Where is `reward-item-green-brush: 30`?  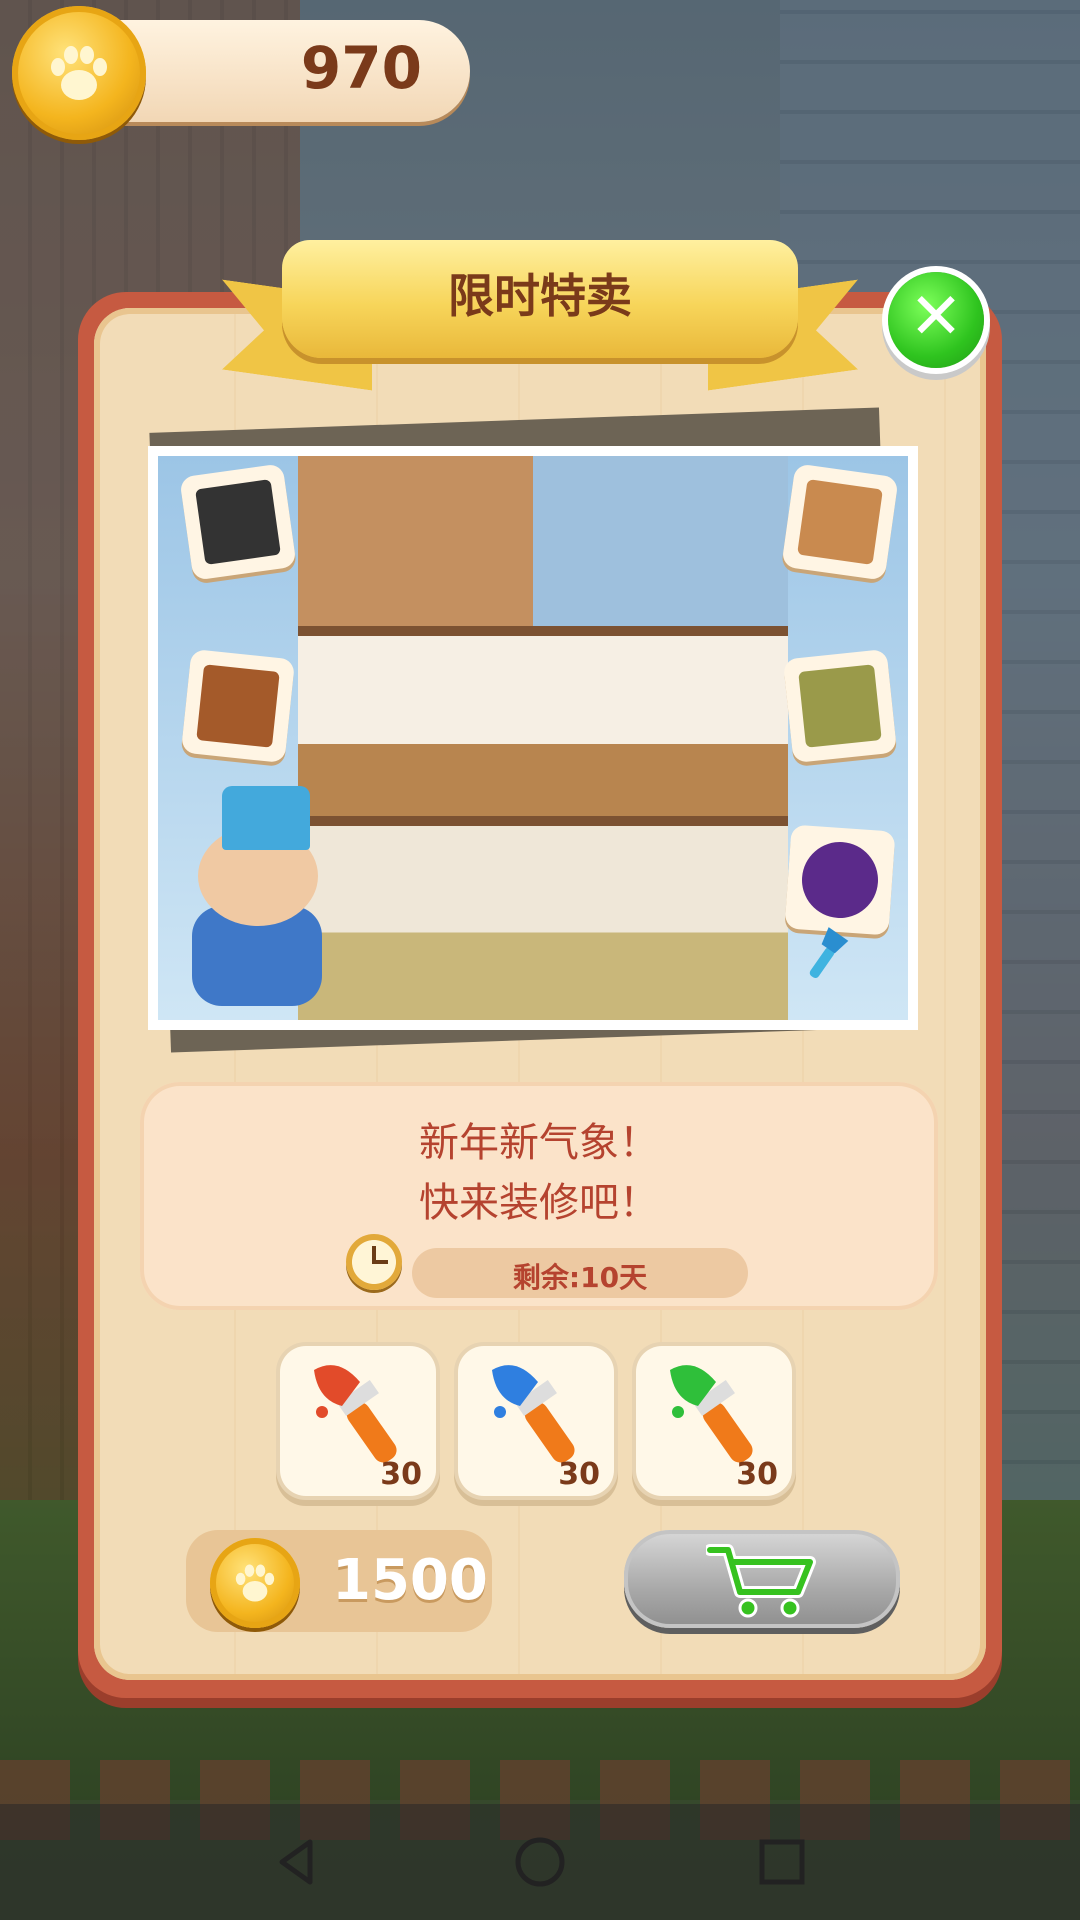
reward-item-green-brush: 30 is located at coordinates (714, 1421).